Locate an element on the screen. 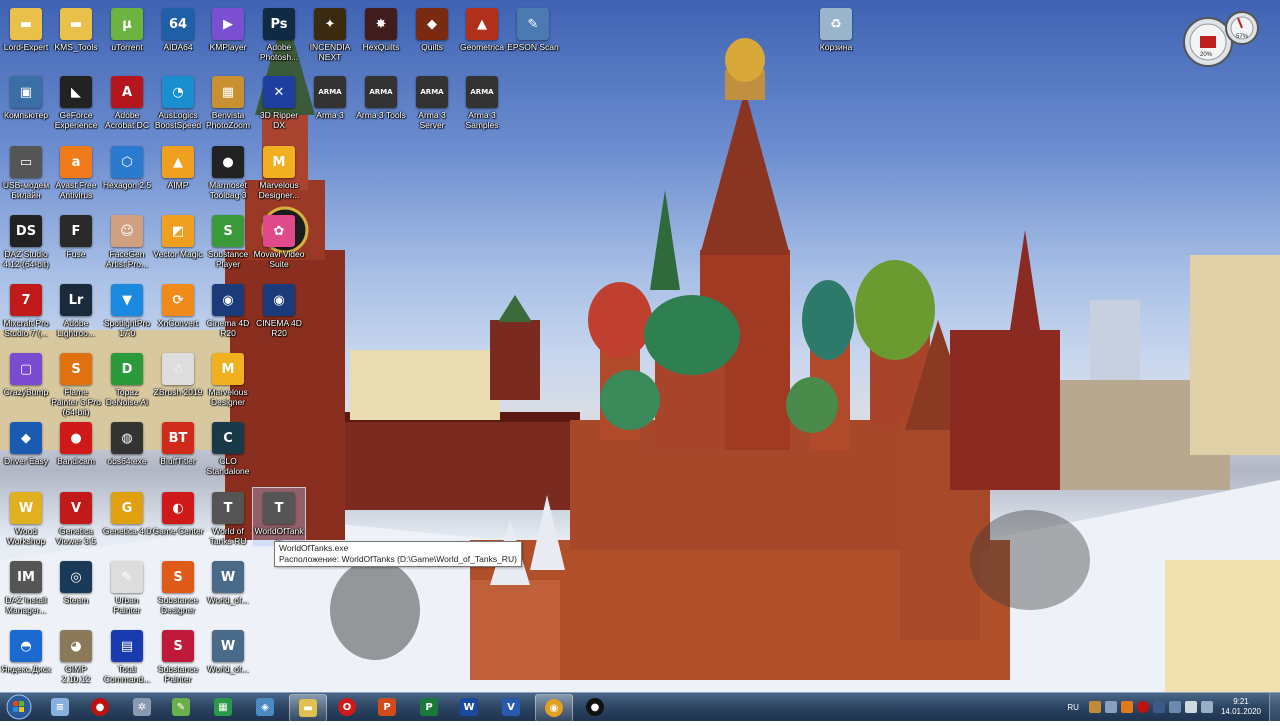 This screenshot has width=1280, height=726. desktop-icon-marvelous-designer: M Marvelous Designer is located at coordinates (228, 378).